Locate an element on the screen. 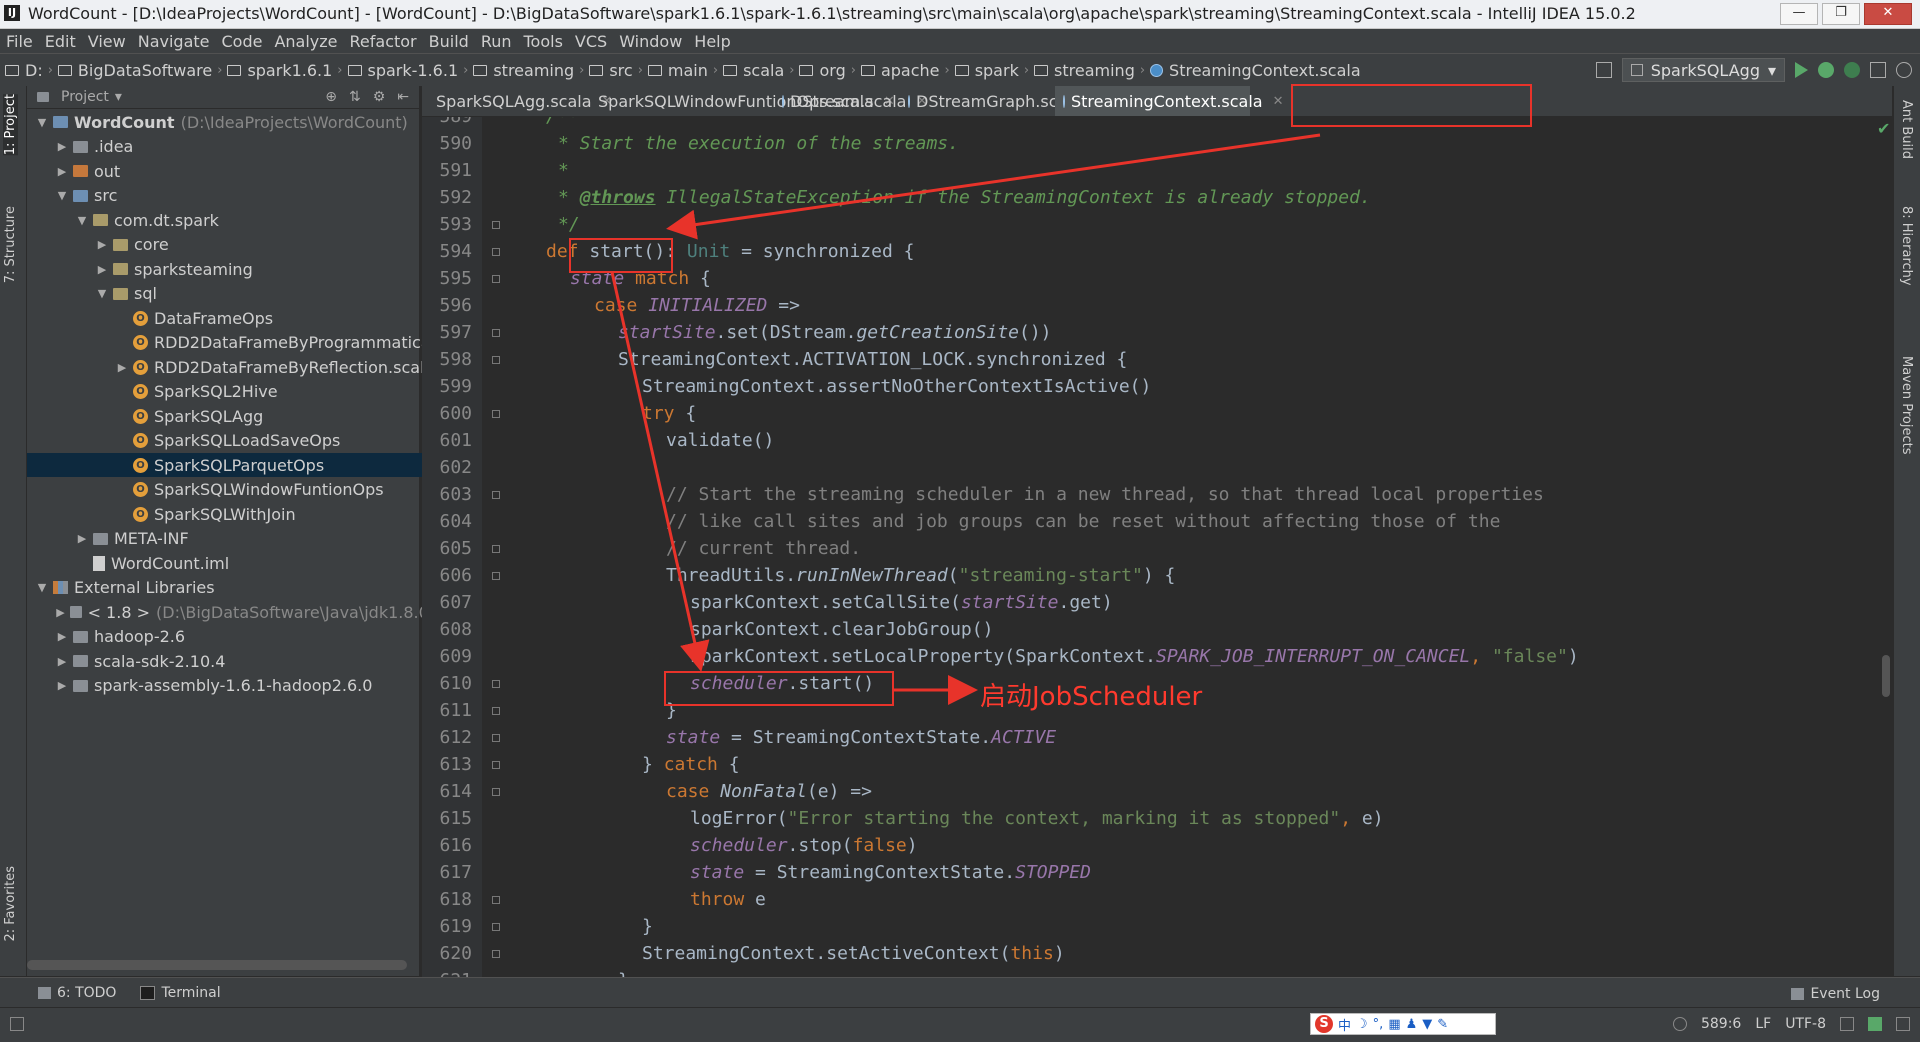 The image size is (1920, 1042). event-log-label: Event Log is located at coordinates (1845, 994).